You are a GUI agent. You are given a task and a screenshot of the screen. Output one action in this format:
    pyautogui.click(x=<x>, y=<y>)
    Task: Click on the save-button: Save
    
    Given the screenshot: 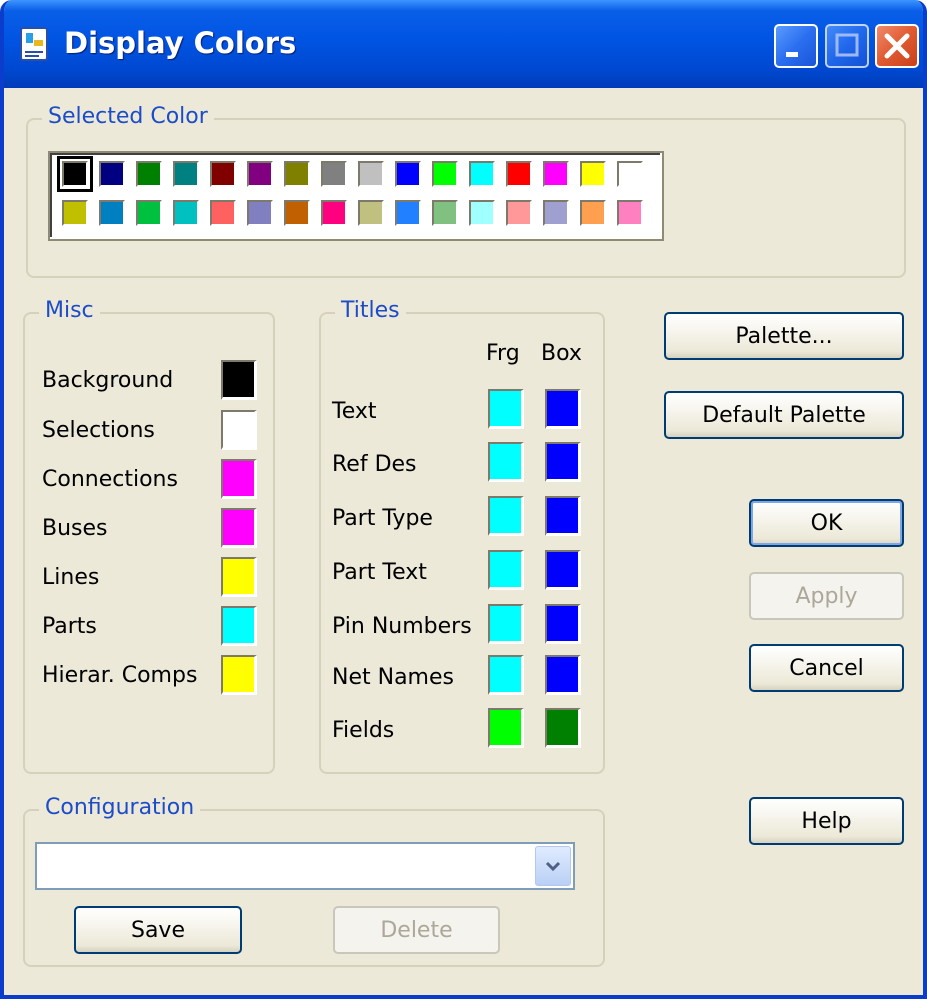 What is the action you would take?
    pyautogui.click(x=158, y=930)
    